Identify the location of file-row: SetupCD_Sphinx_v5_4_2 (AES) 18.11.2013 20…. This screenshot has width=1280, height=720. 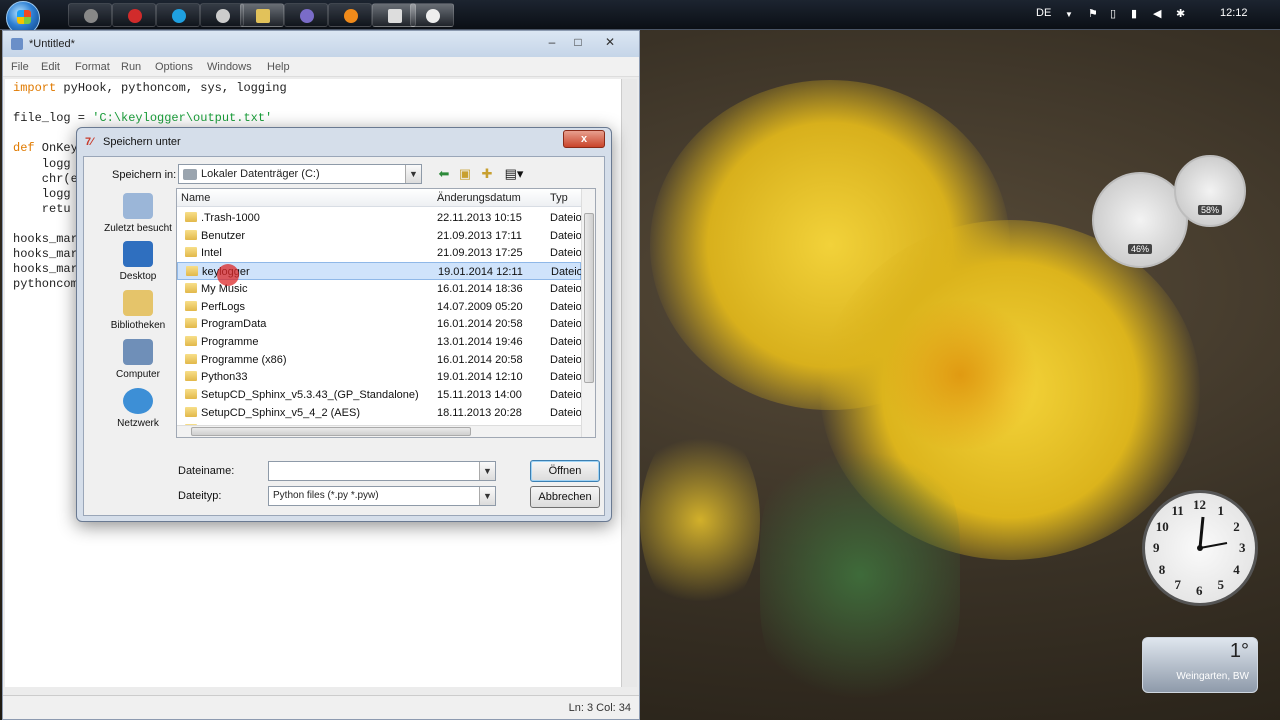
(379, 413).